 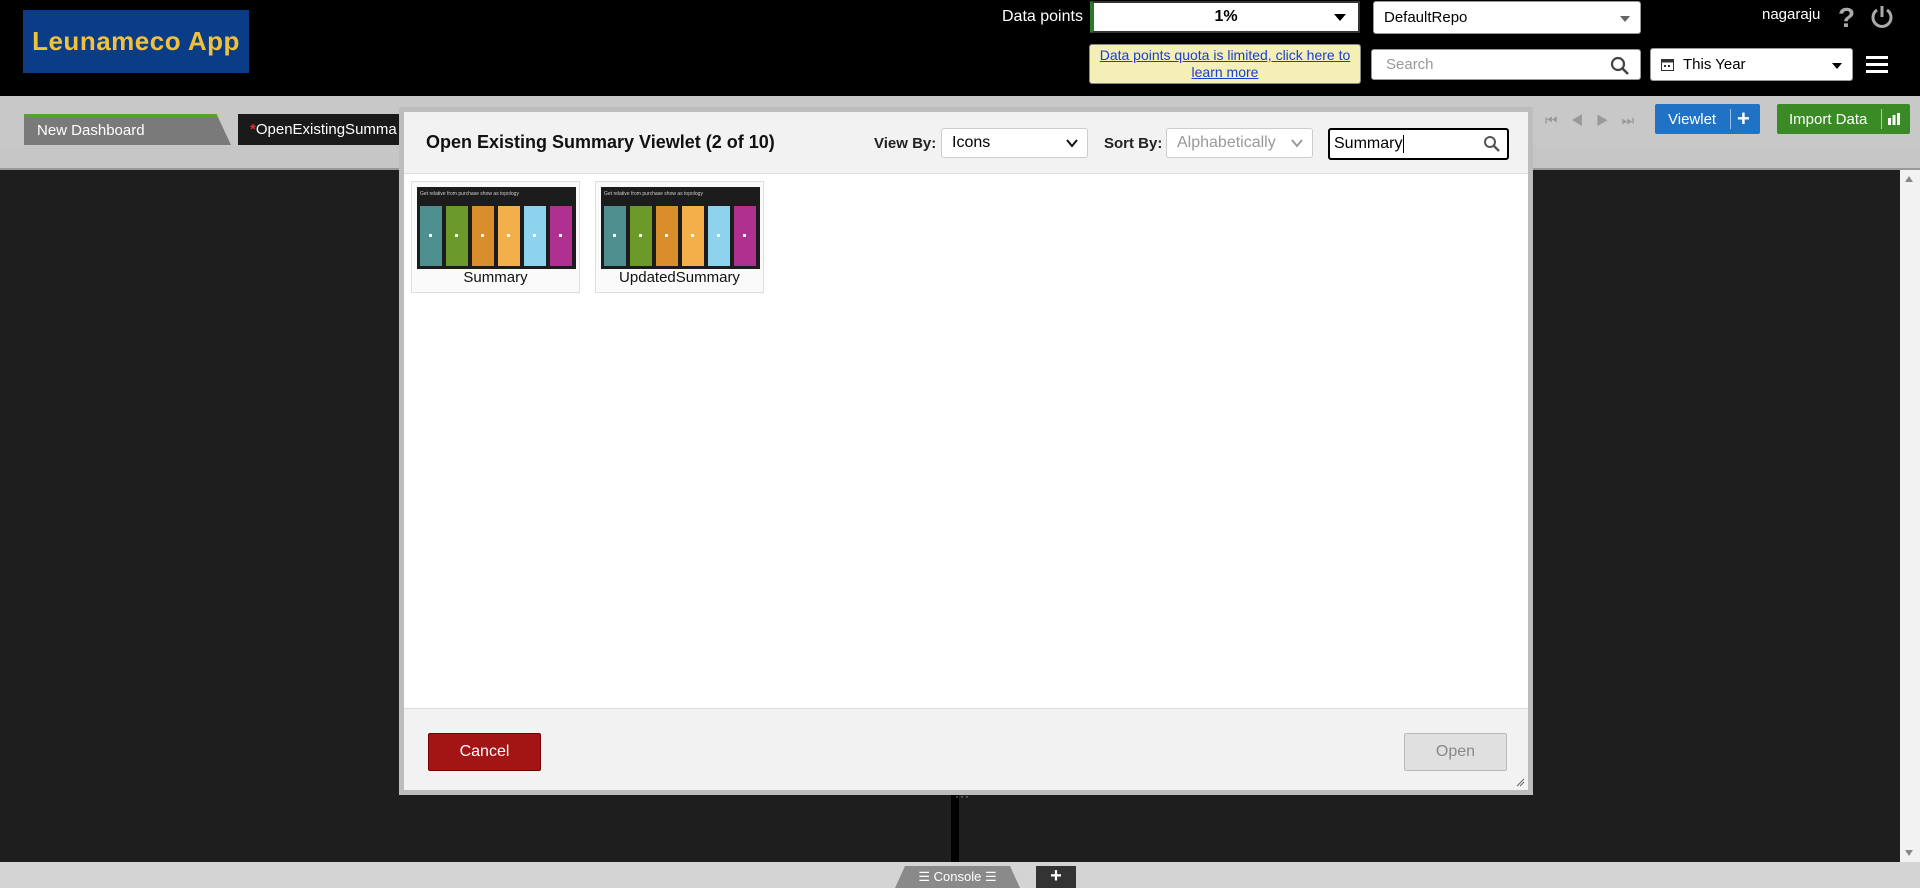 I want to click on resize-grip-icon, so click(x=1520, y=782).